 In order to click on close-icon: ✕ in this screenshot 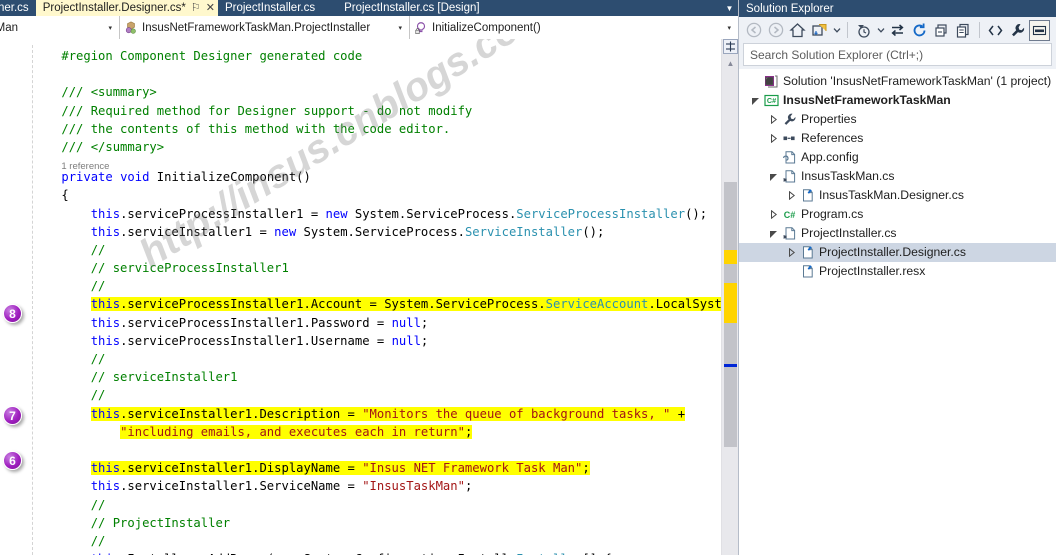, I will do `click(210, 8)`.